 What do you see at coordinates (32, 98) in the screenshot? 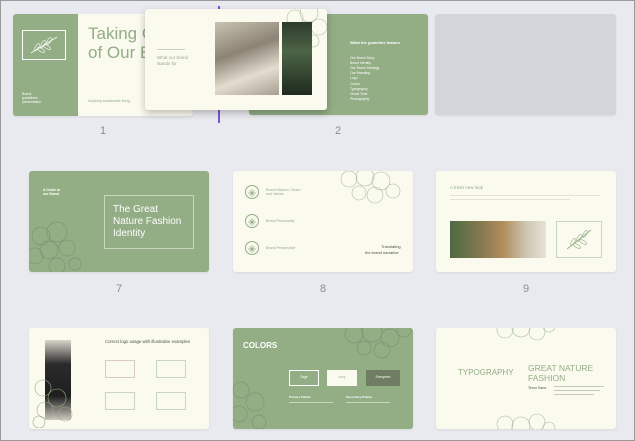
I see `slide-1-footer: Brand guidelines presentation` at bounding box center [32, 98].